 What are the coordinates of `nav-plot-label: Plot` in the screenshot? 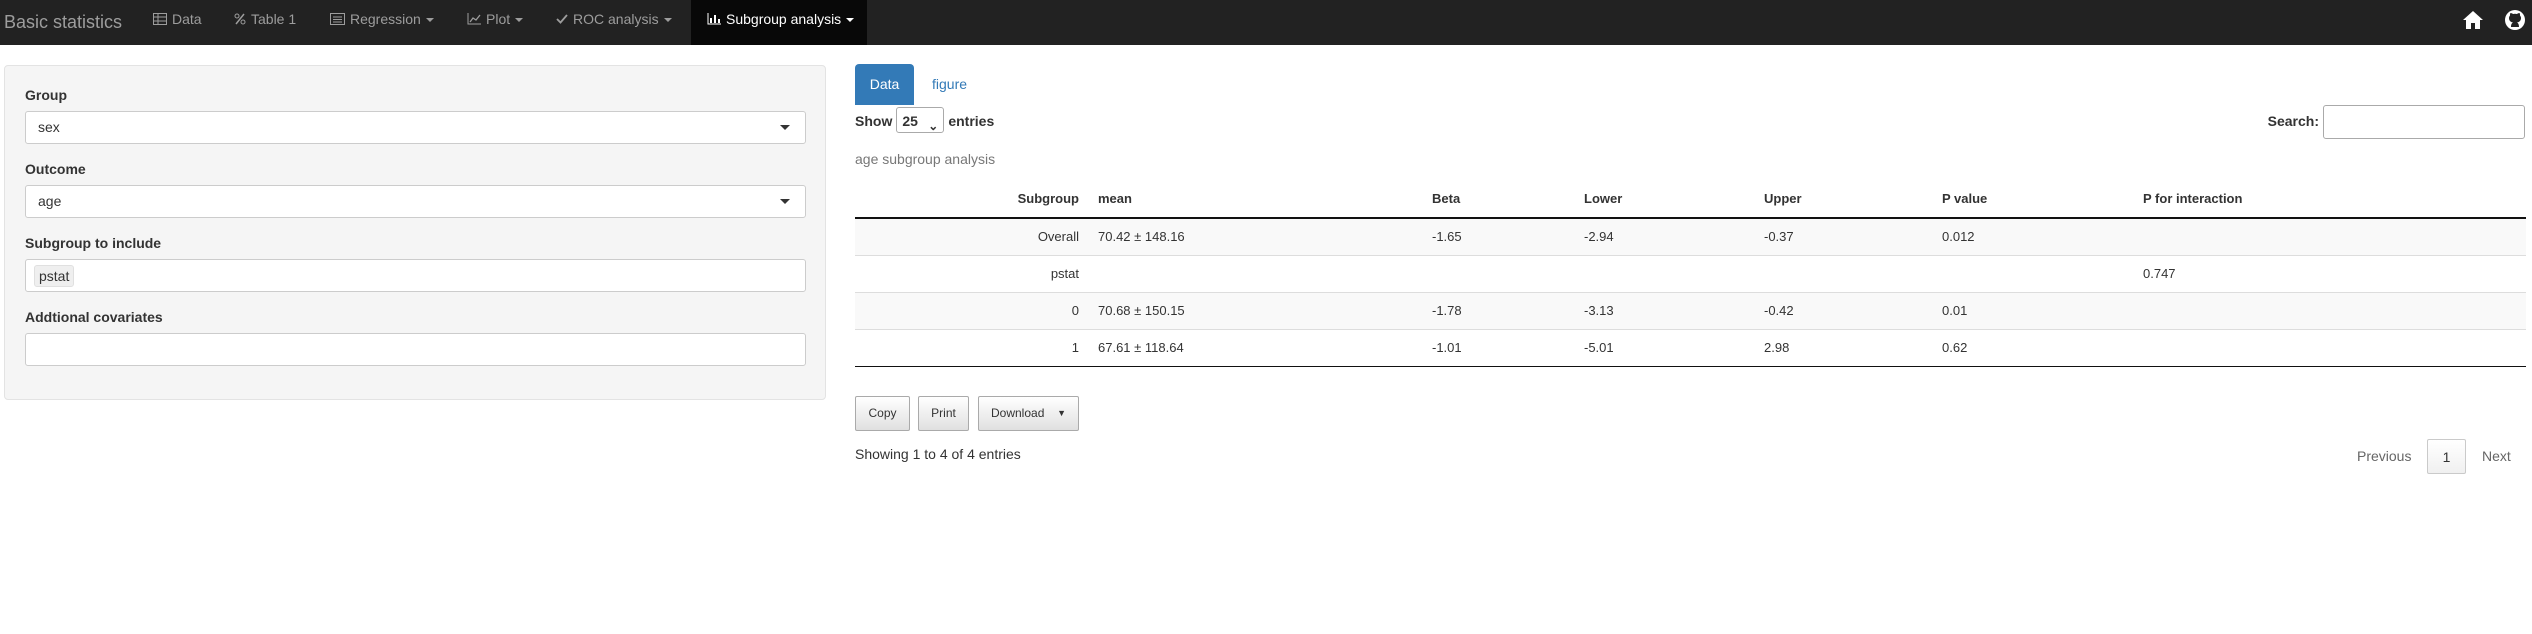 It's located at (498, 19).